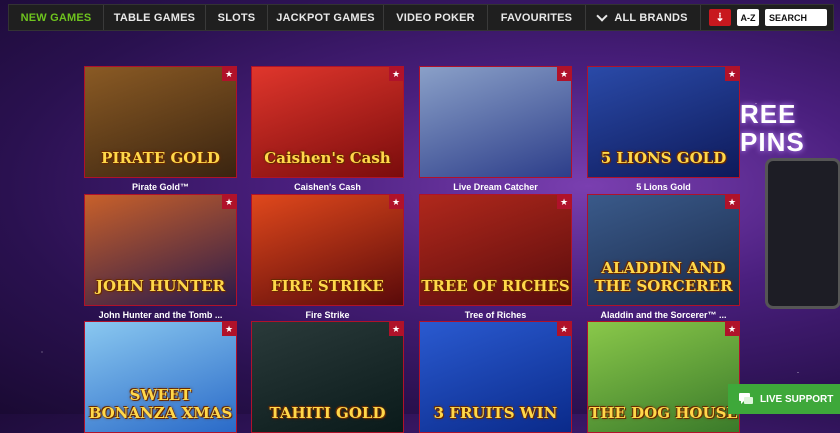  What do you see at coordinates (160, 187) in the screenshot?
I see `game-caption: Pirate Gold™` at bounding box center [160, 187].